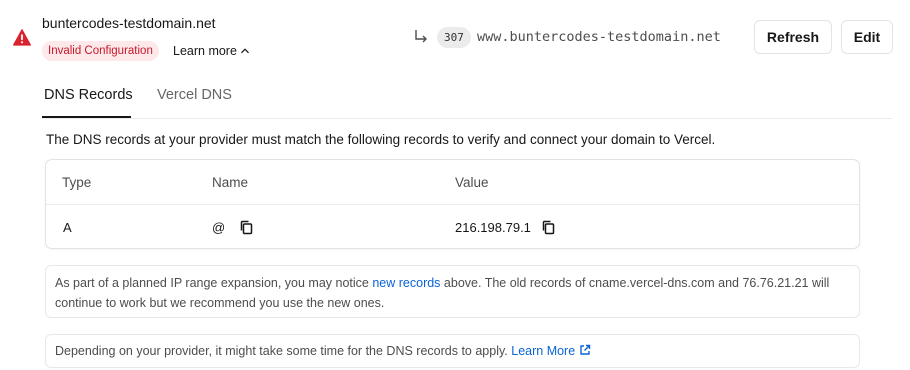 The image size is (910, 370). I want to click on redirect-code-badge: 307, so click(454, 37).